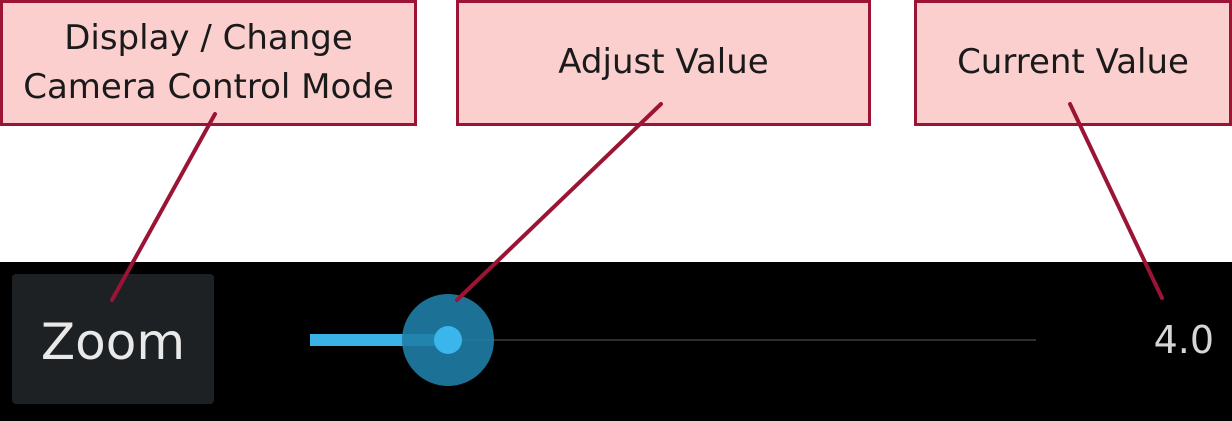  Describe the element at coordinates (208, 87) in the screenshot. I see `callout-camera-mode-line2: Camera Control Mode` at that location.